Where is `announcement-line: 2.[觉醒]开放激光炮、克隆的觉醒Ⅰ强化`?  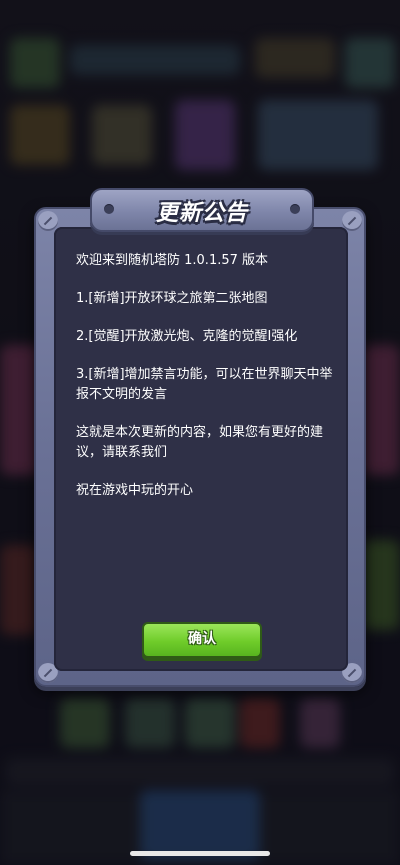
announcement-line: 2.[觉醒]开放激光炮、克隆的觉醒Ⅰ强化 is located at coordinates (187, 336).